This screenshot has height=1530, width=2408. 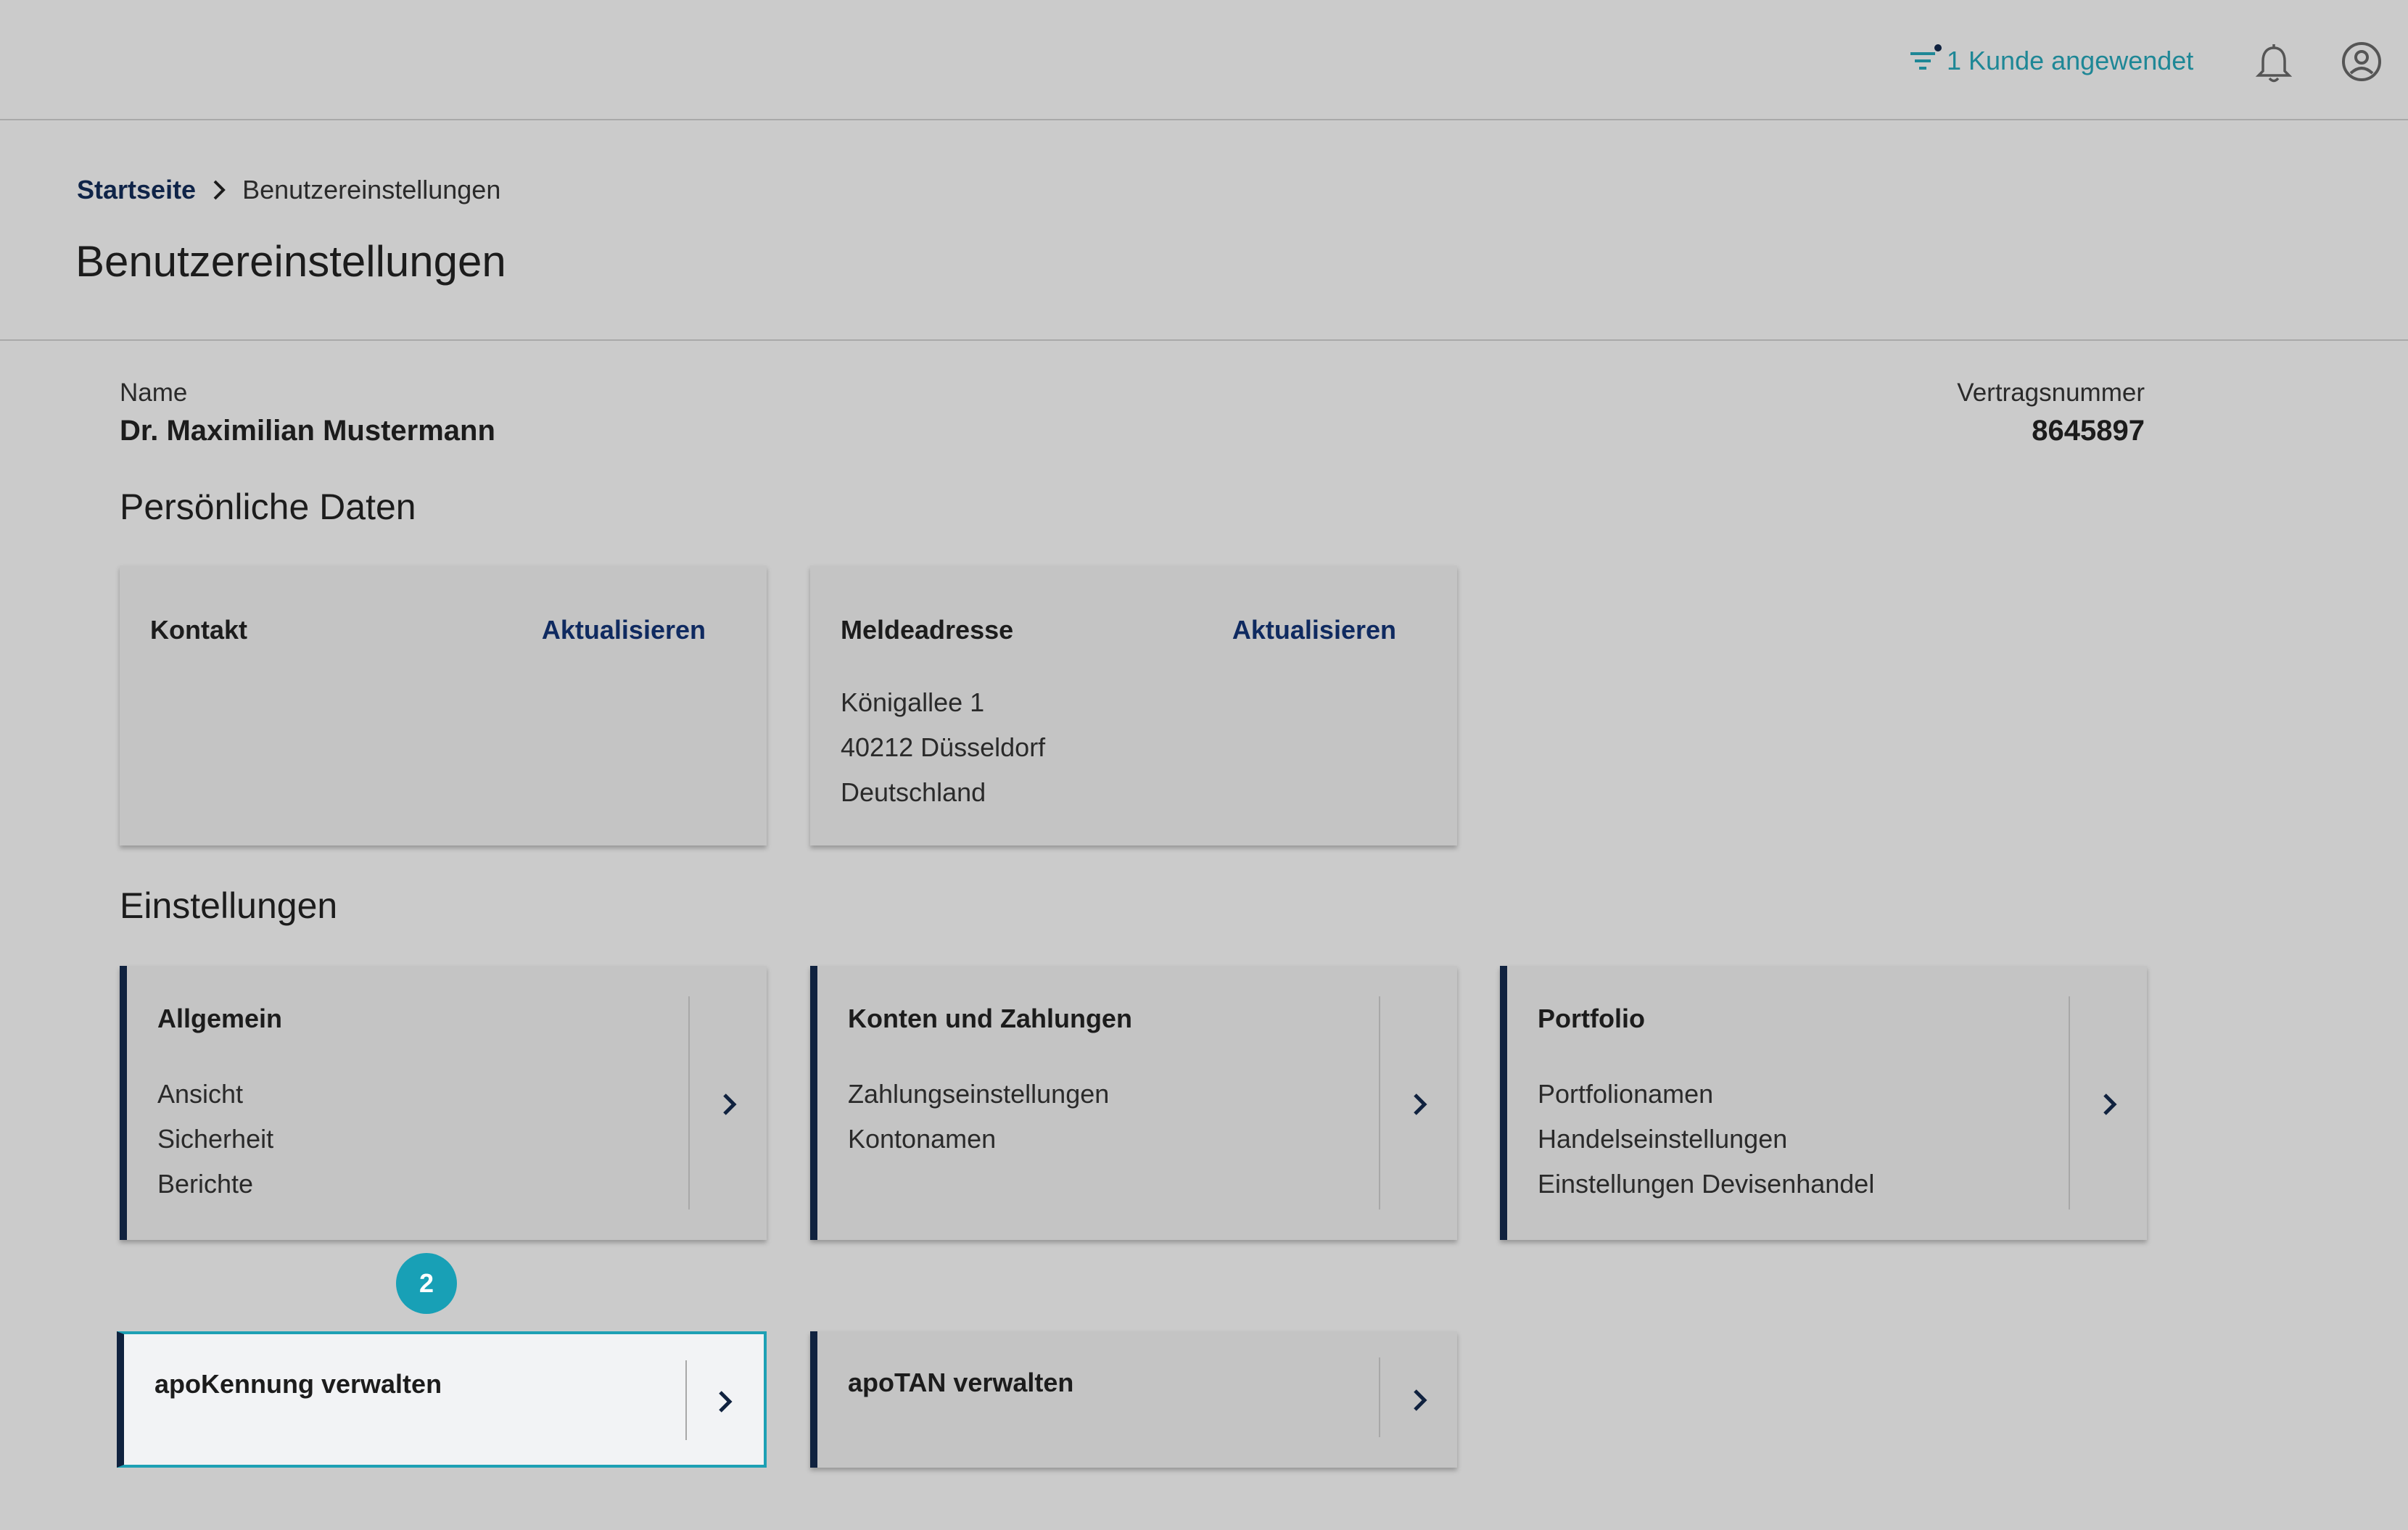 What do you see at coordinates (1133, 1399) in the screenshot?
I see `manage-apotan-card: apoTAN verwalten` at bounding box center [1133, 1399].